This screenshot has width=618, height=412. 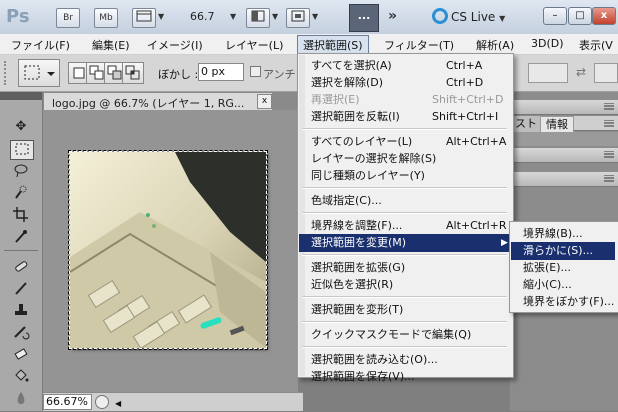 I want to click on menu-image: イメージ(I), so click(x=175, y=45).